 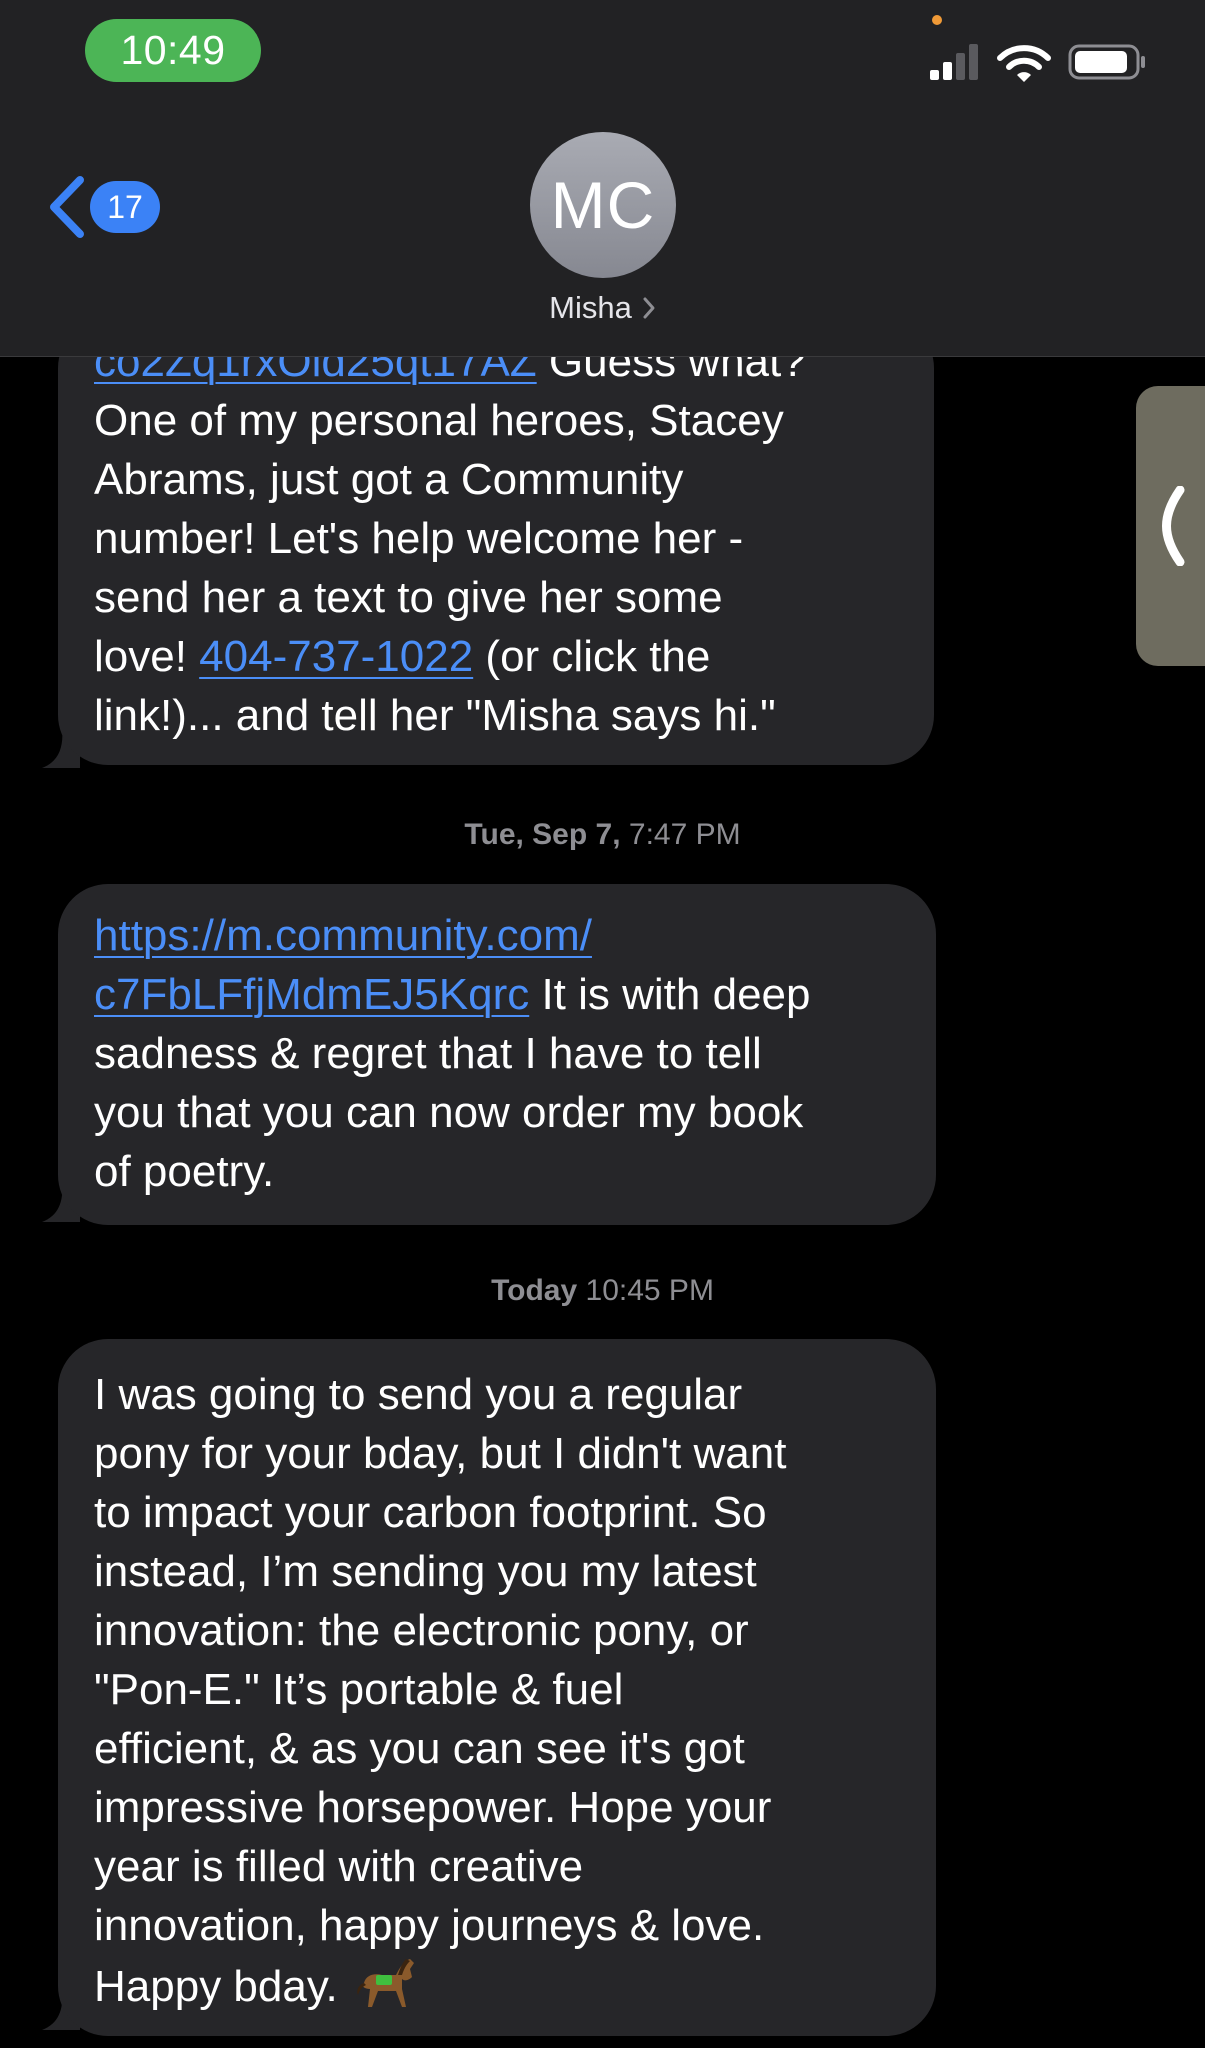 I want to click on message-line: innovation, happy journeys & love., so click(x=498, y=1925).